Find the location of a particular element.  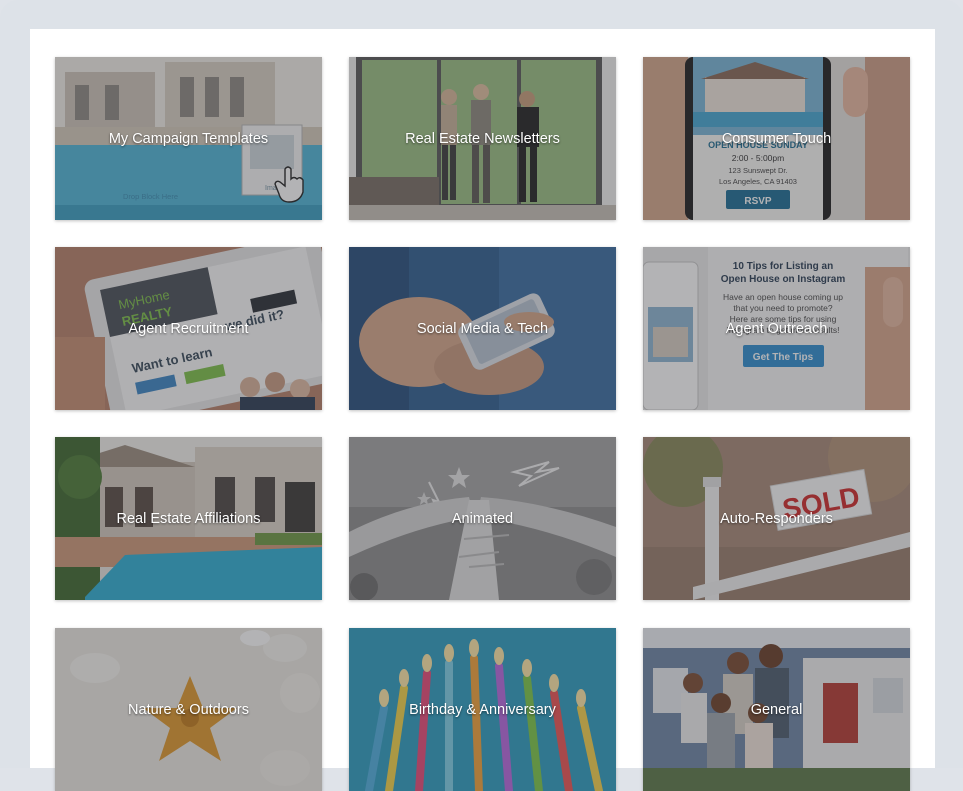

category-label: Social Media & Tech is located at coordinates (482, 328).